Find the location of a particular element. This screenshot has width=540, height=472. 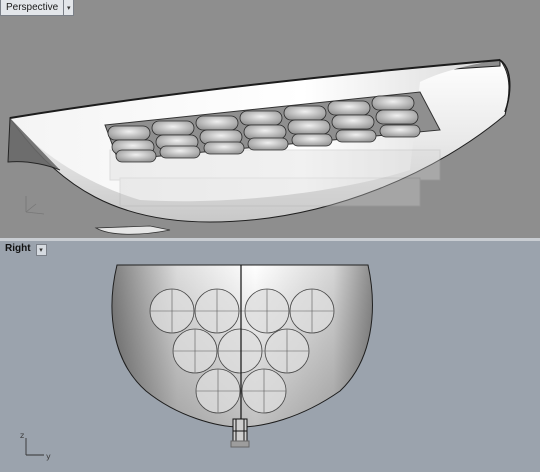

right-viewport-tab: Right ▾ is located at coordinates (23, 249).